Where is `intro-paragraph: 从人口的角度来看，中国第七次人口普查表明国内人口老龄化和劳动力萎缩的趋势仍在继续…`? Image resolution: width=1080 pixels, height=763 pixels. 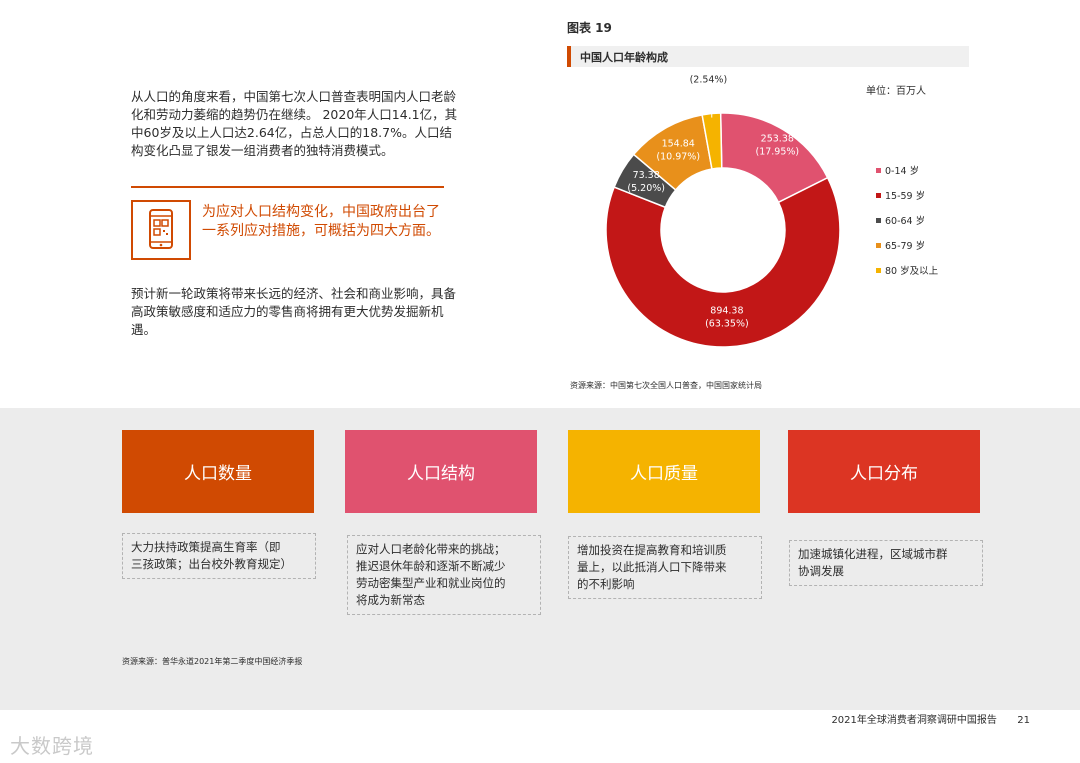
intro-paragraph: 从人口的角度来看，中国第七次人口普查表明国内人口老龄化和劳动力萎缩的趋势仍在继续… is located at coordinates (294, 123).